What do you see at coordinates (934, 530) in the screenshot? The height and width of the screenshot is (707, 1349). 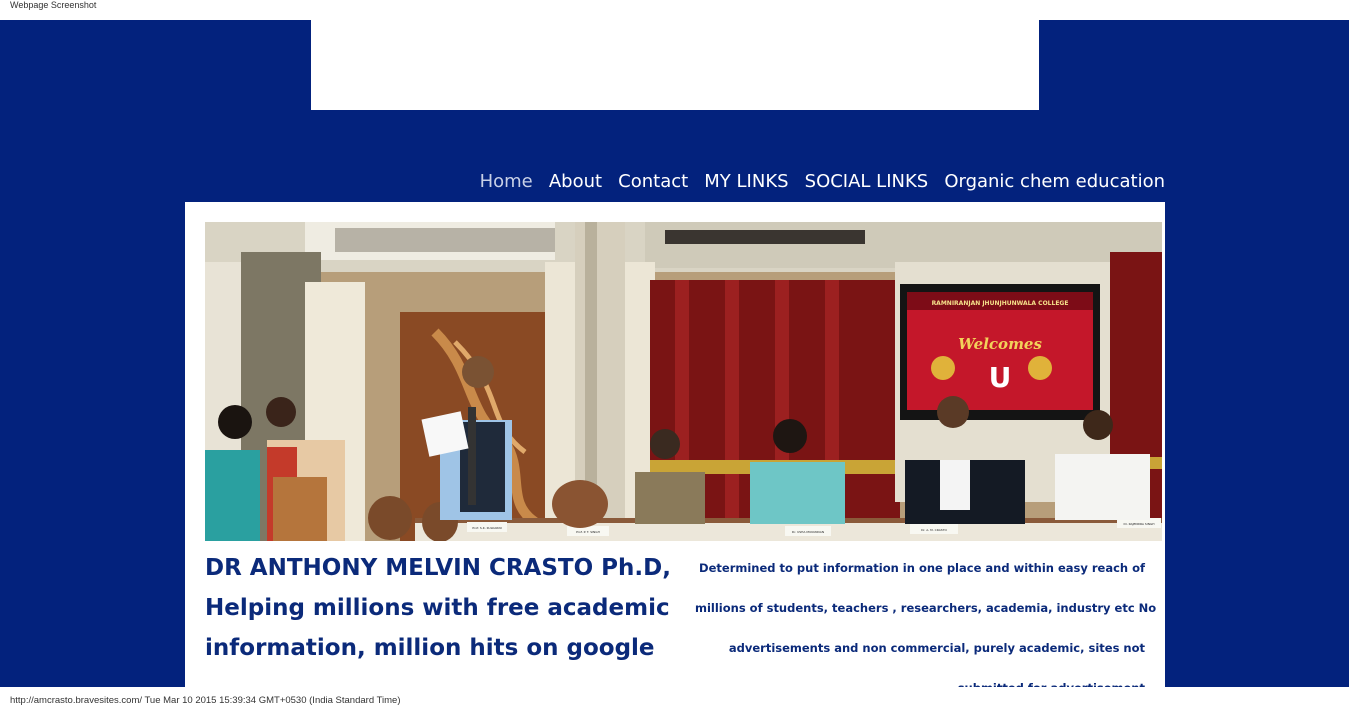 I see `name-plate-4: Dr. A. M. CRASTO` at bounding box center [934, 530].